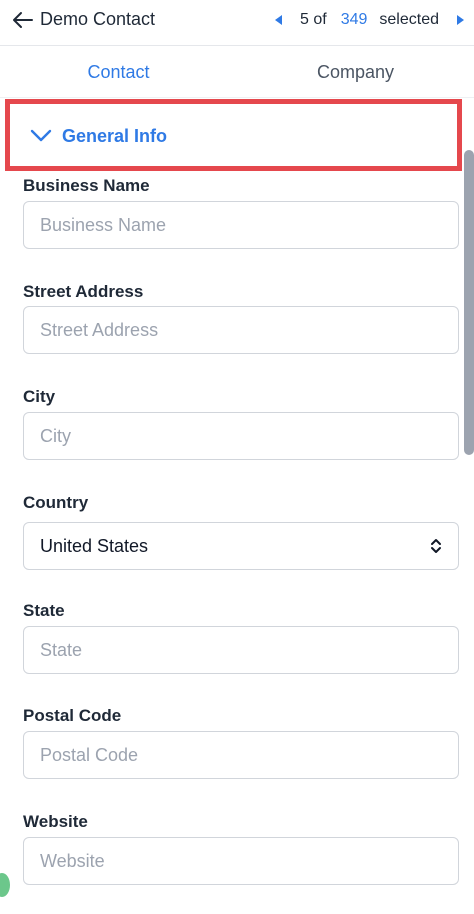 The width and height of the screenshot is (474, 914). Describe the element at coordinates (233, 135) in the screenshot. I see `general-info-section-header: General Info` at that location.